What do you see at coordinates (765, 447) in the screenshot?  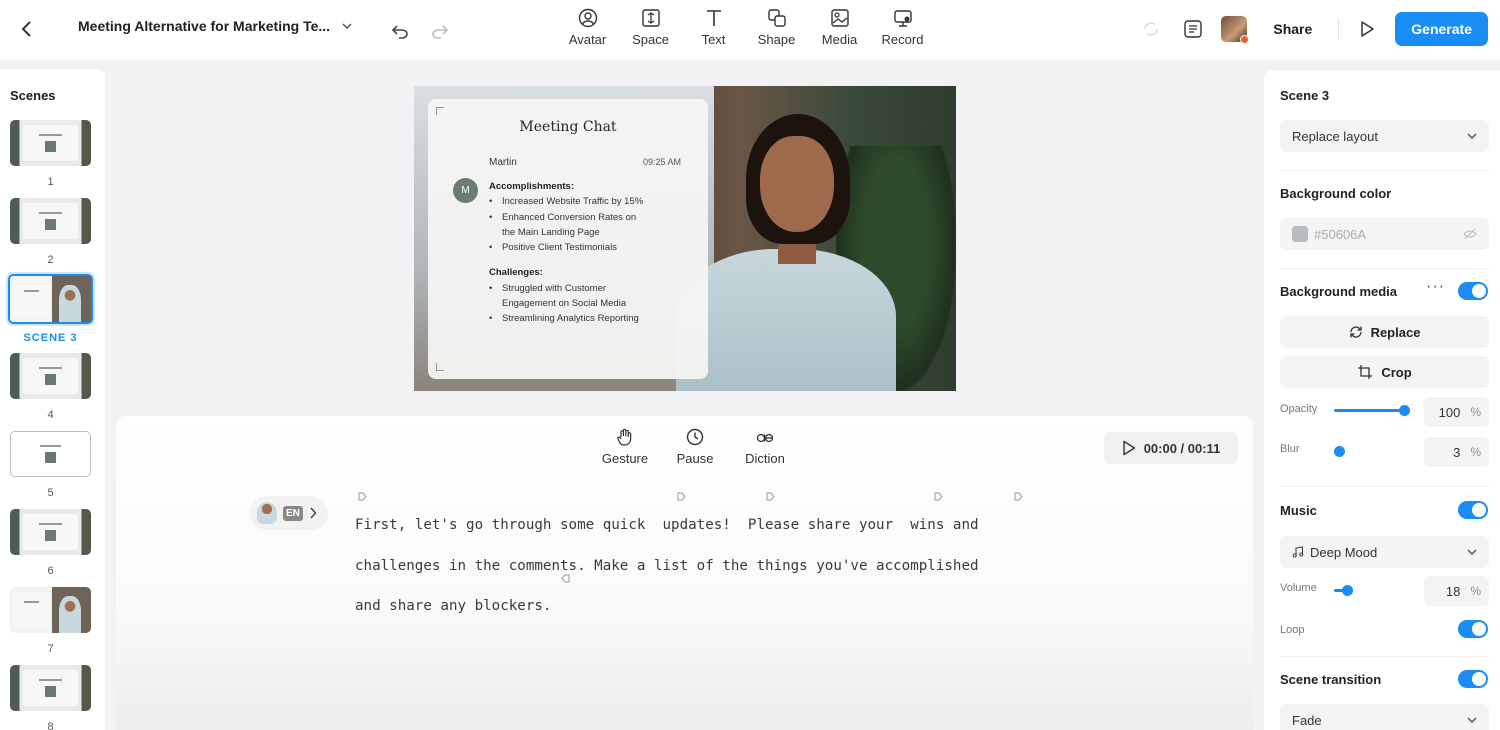 I see `diction-button: Diction` at bounding box center [765, 447].